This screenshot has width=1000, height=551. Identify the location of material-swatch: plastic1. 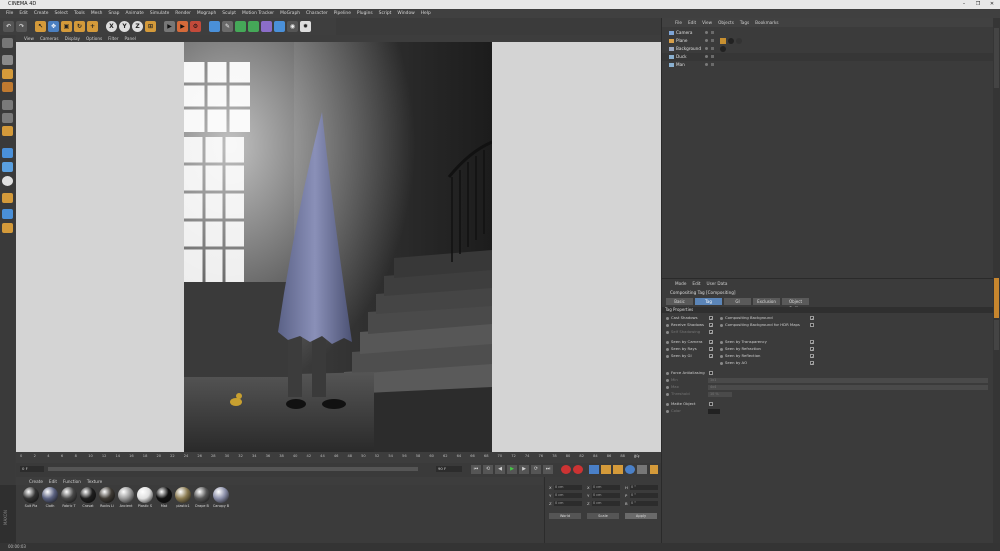
(183, 497).